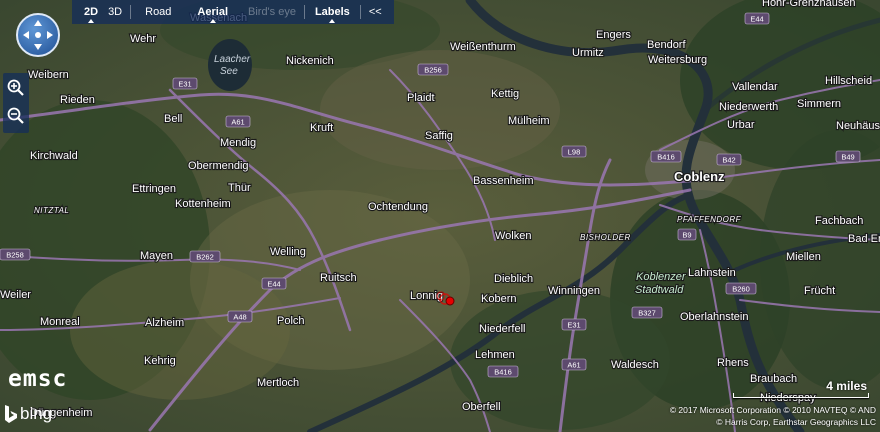  I want to click on map-style-toolbar: 2D 3D Road Aerial Bird's eye Labels <<, so click(233, 12).